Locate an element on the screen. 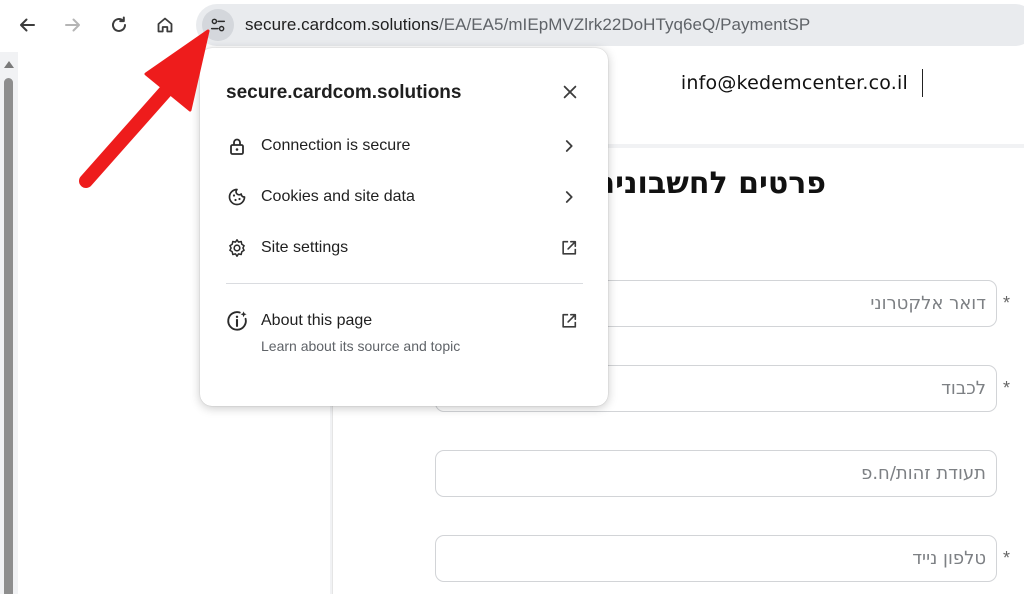 Image resolution: width=1024 pixels, height=594 pixels. recipient-required-mark: * is located at coordinates (1007, 388).